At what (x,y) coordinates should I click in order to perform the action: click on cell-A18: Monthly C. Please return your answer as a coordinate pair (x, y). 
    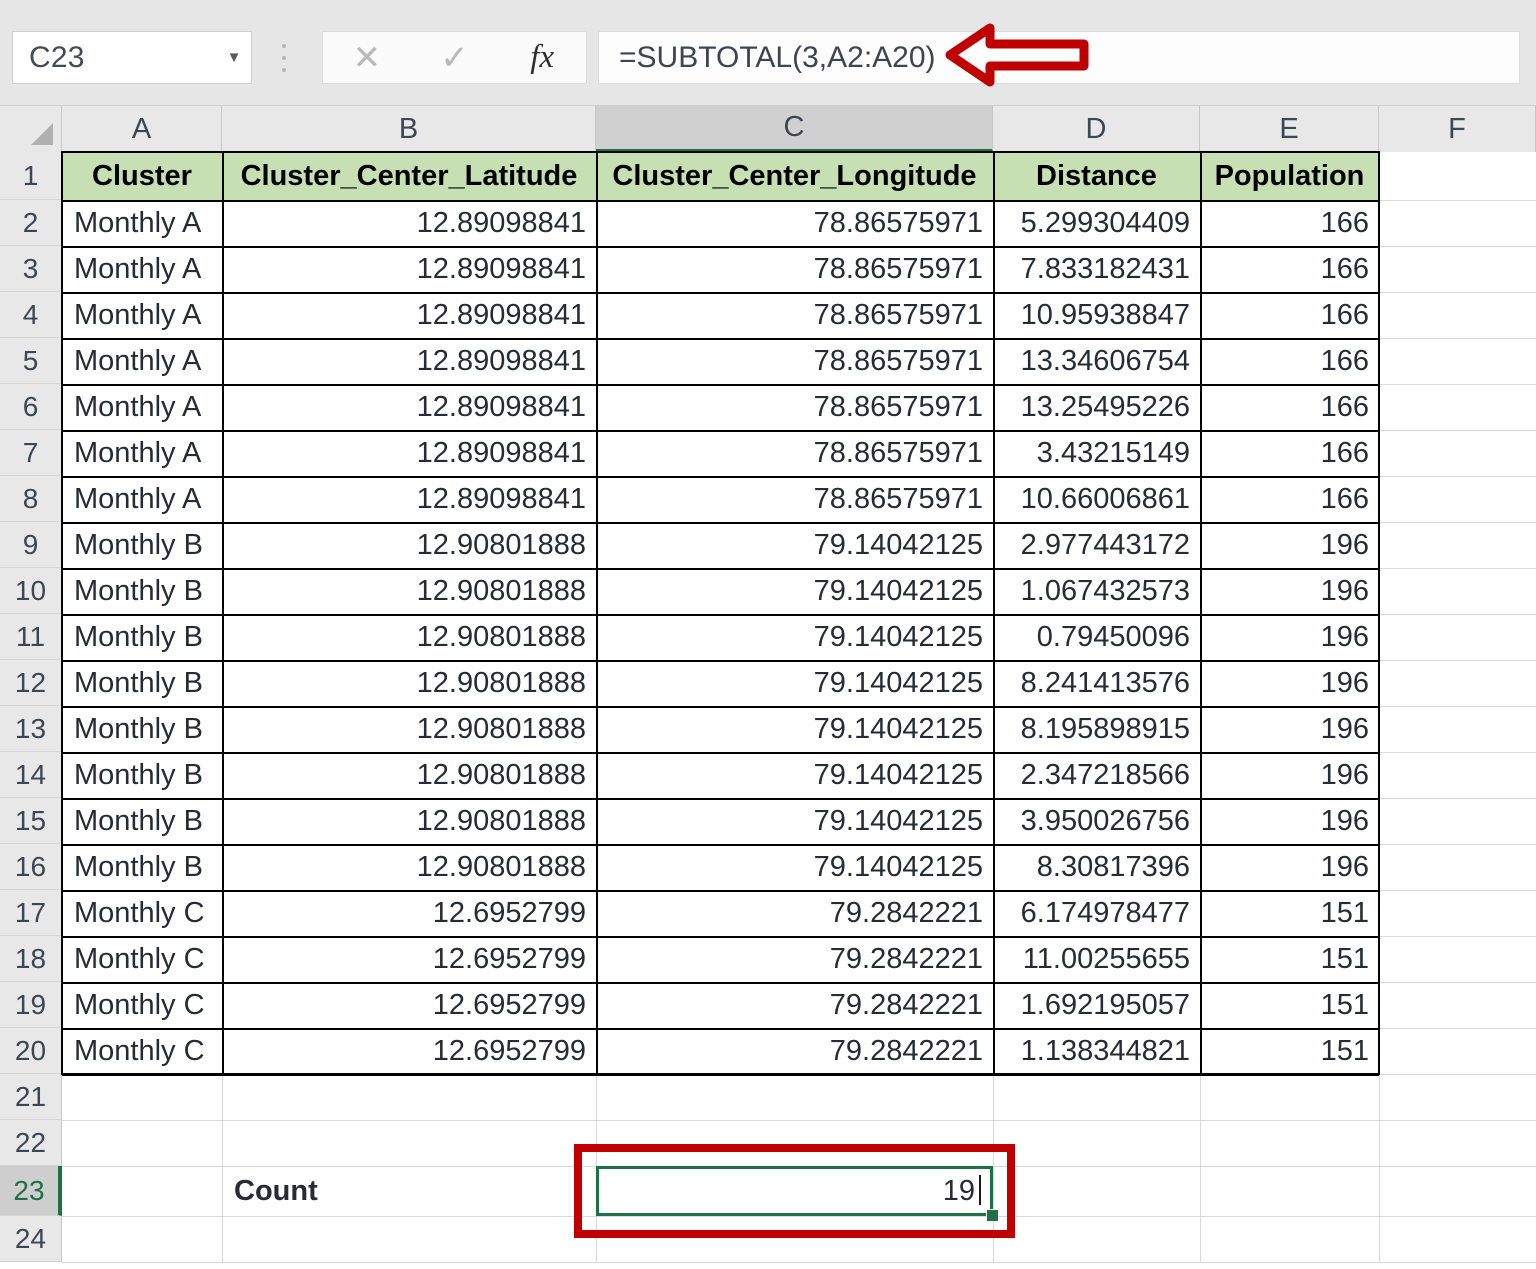
    Looking at the image, I should click on (142, 959).